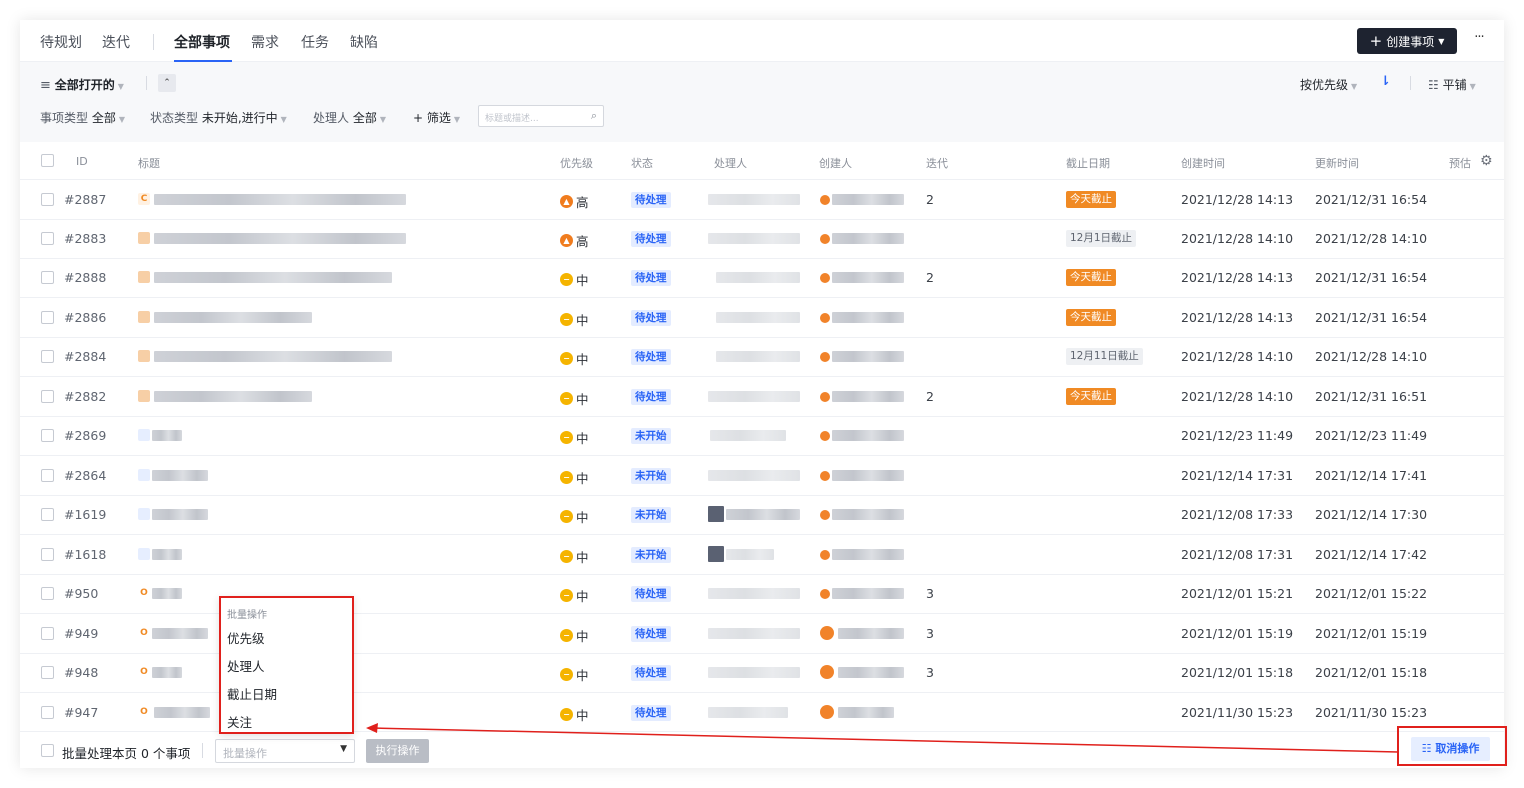 The image size is (1524, 788). Describe the element at coordinates (541, 116) in the screenshot. I see `search-input: 标题或描述... ⌕` at that location.